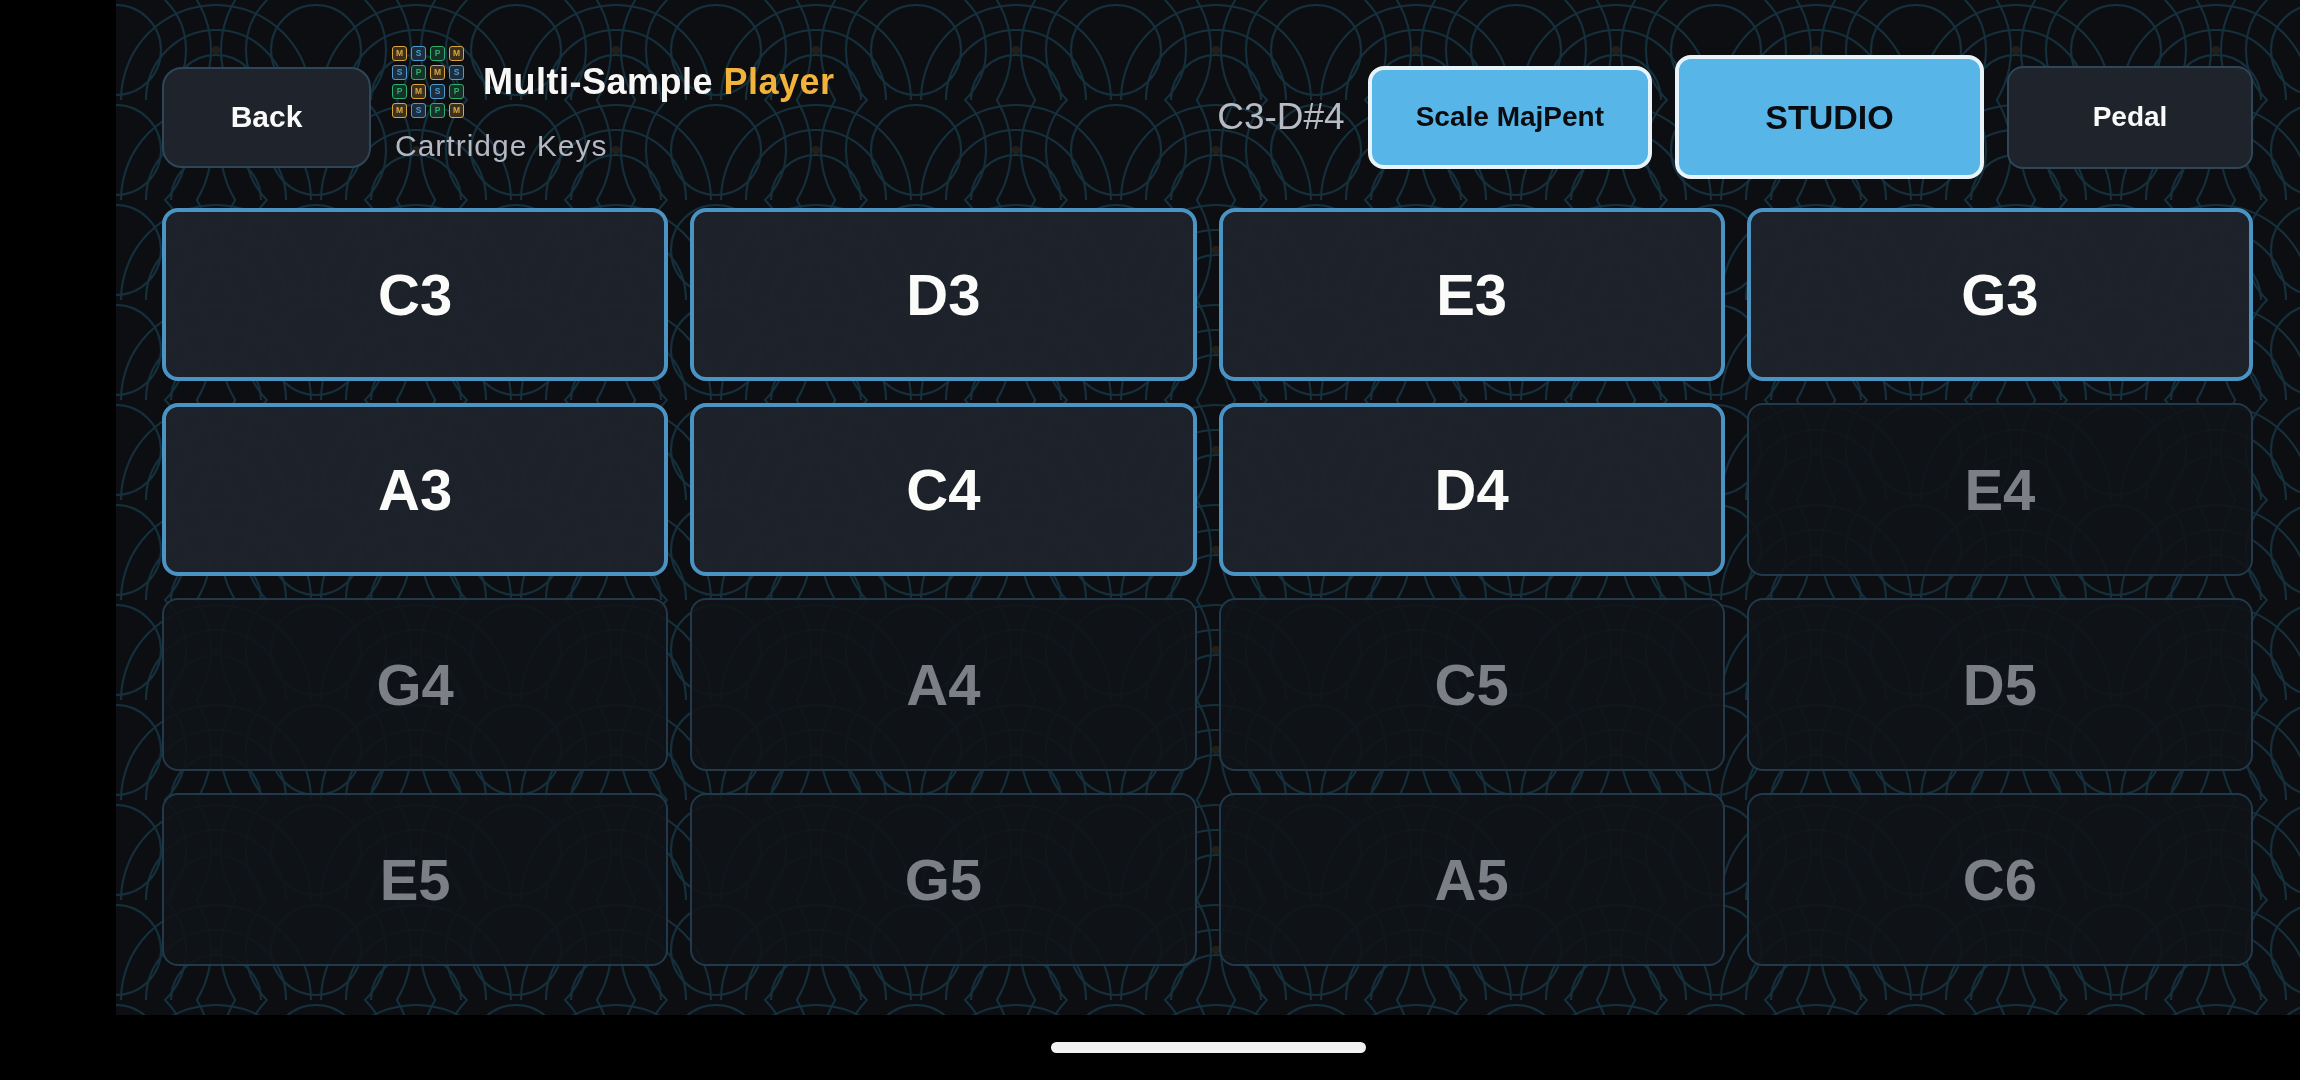 The image size is (2300, 1080). I want to click on note-pad: D3, so click(943, 294).